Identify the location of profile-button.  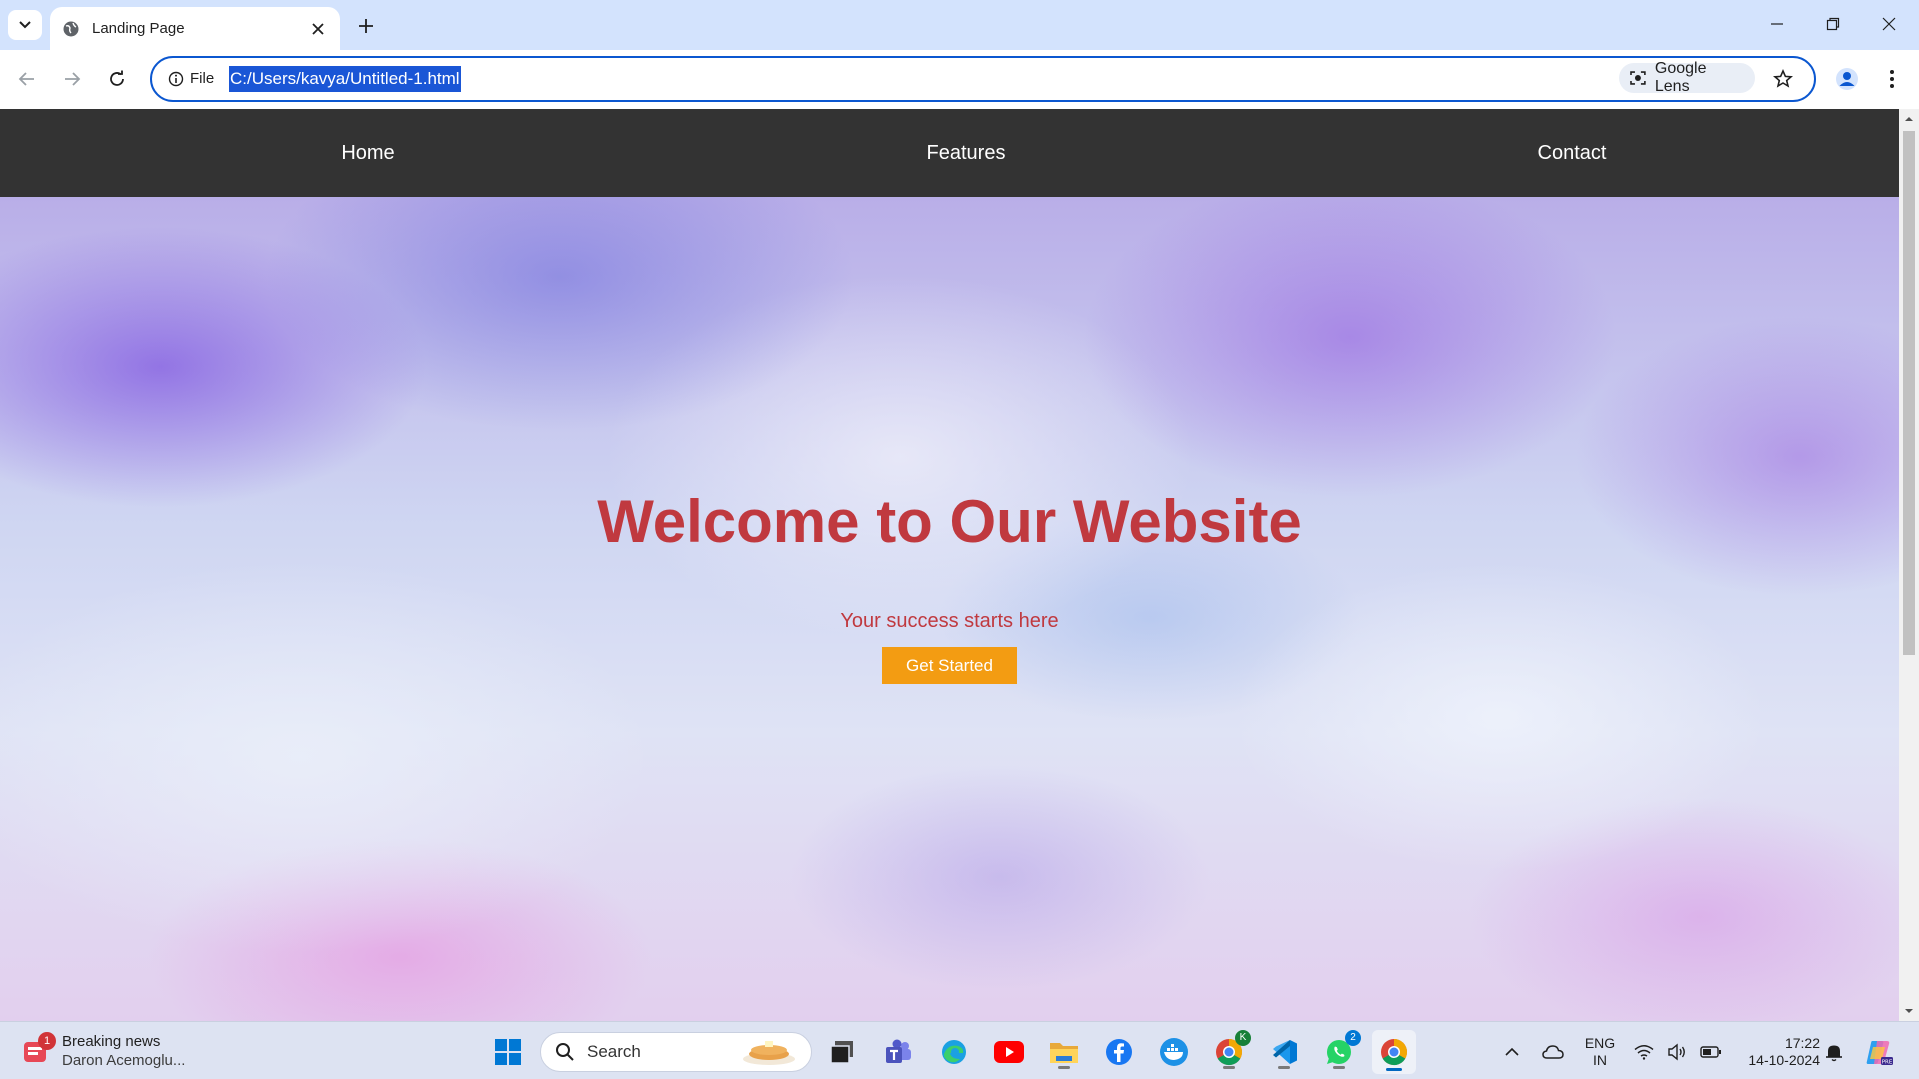
(1847, 79).